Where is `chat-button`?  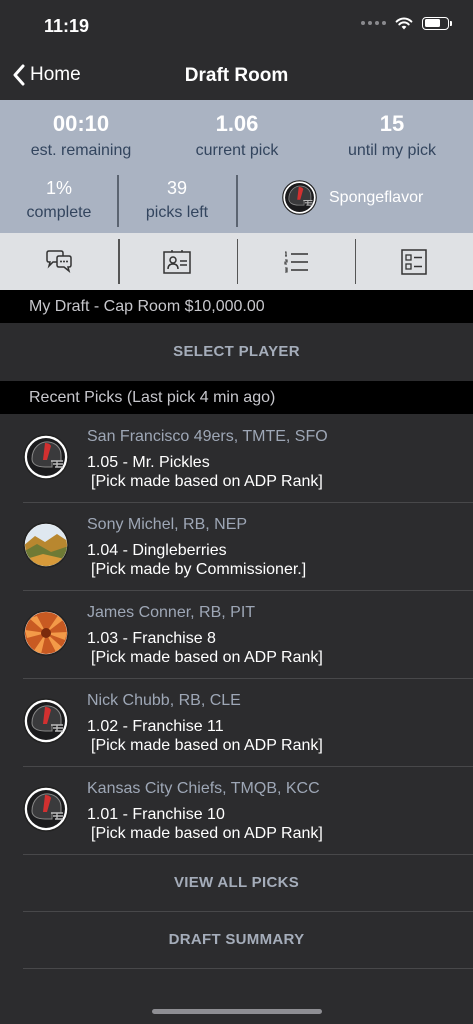 chat-button is located at coordinates (59, 261).